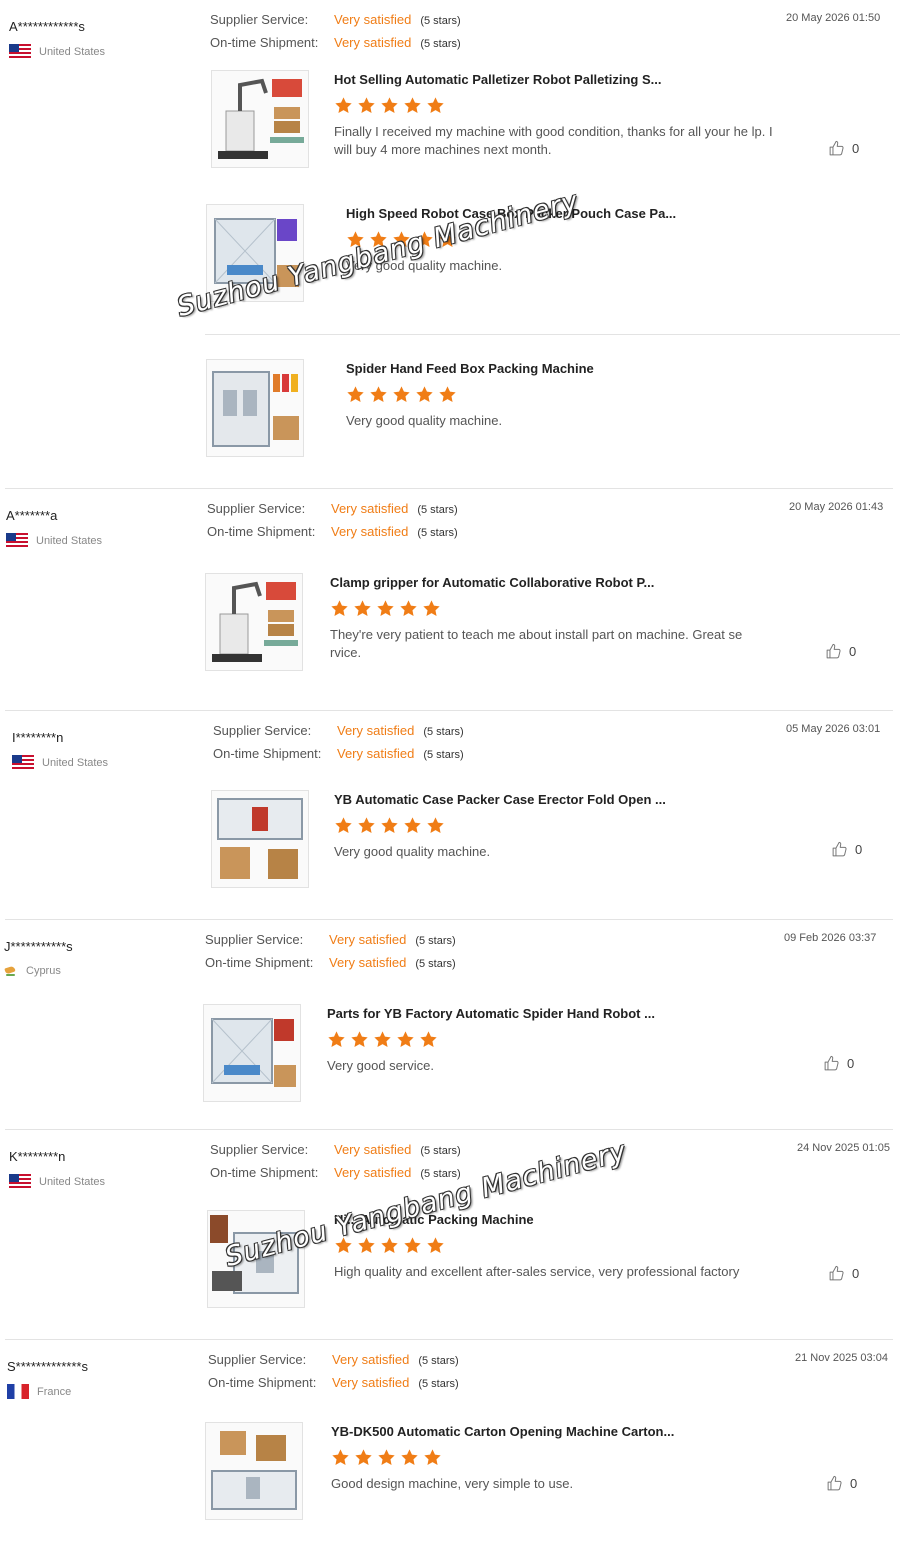 The width and height of the screenshot is (900, 1554). I want to click on flag-fr-icon, so click(18, 1391).